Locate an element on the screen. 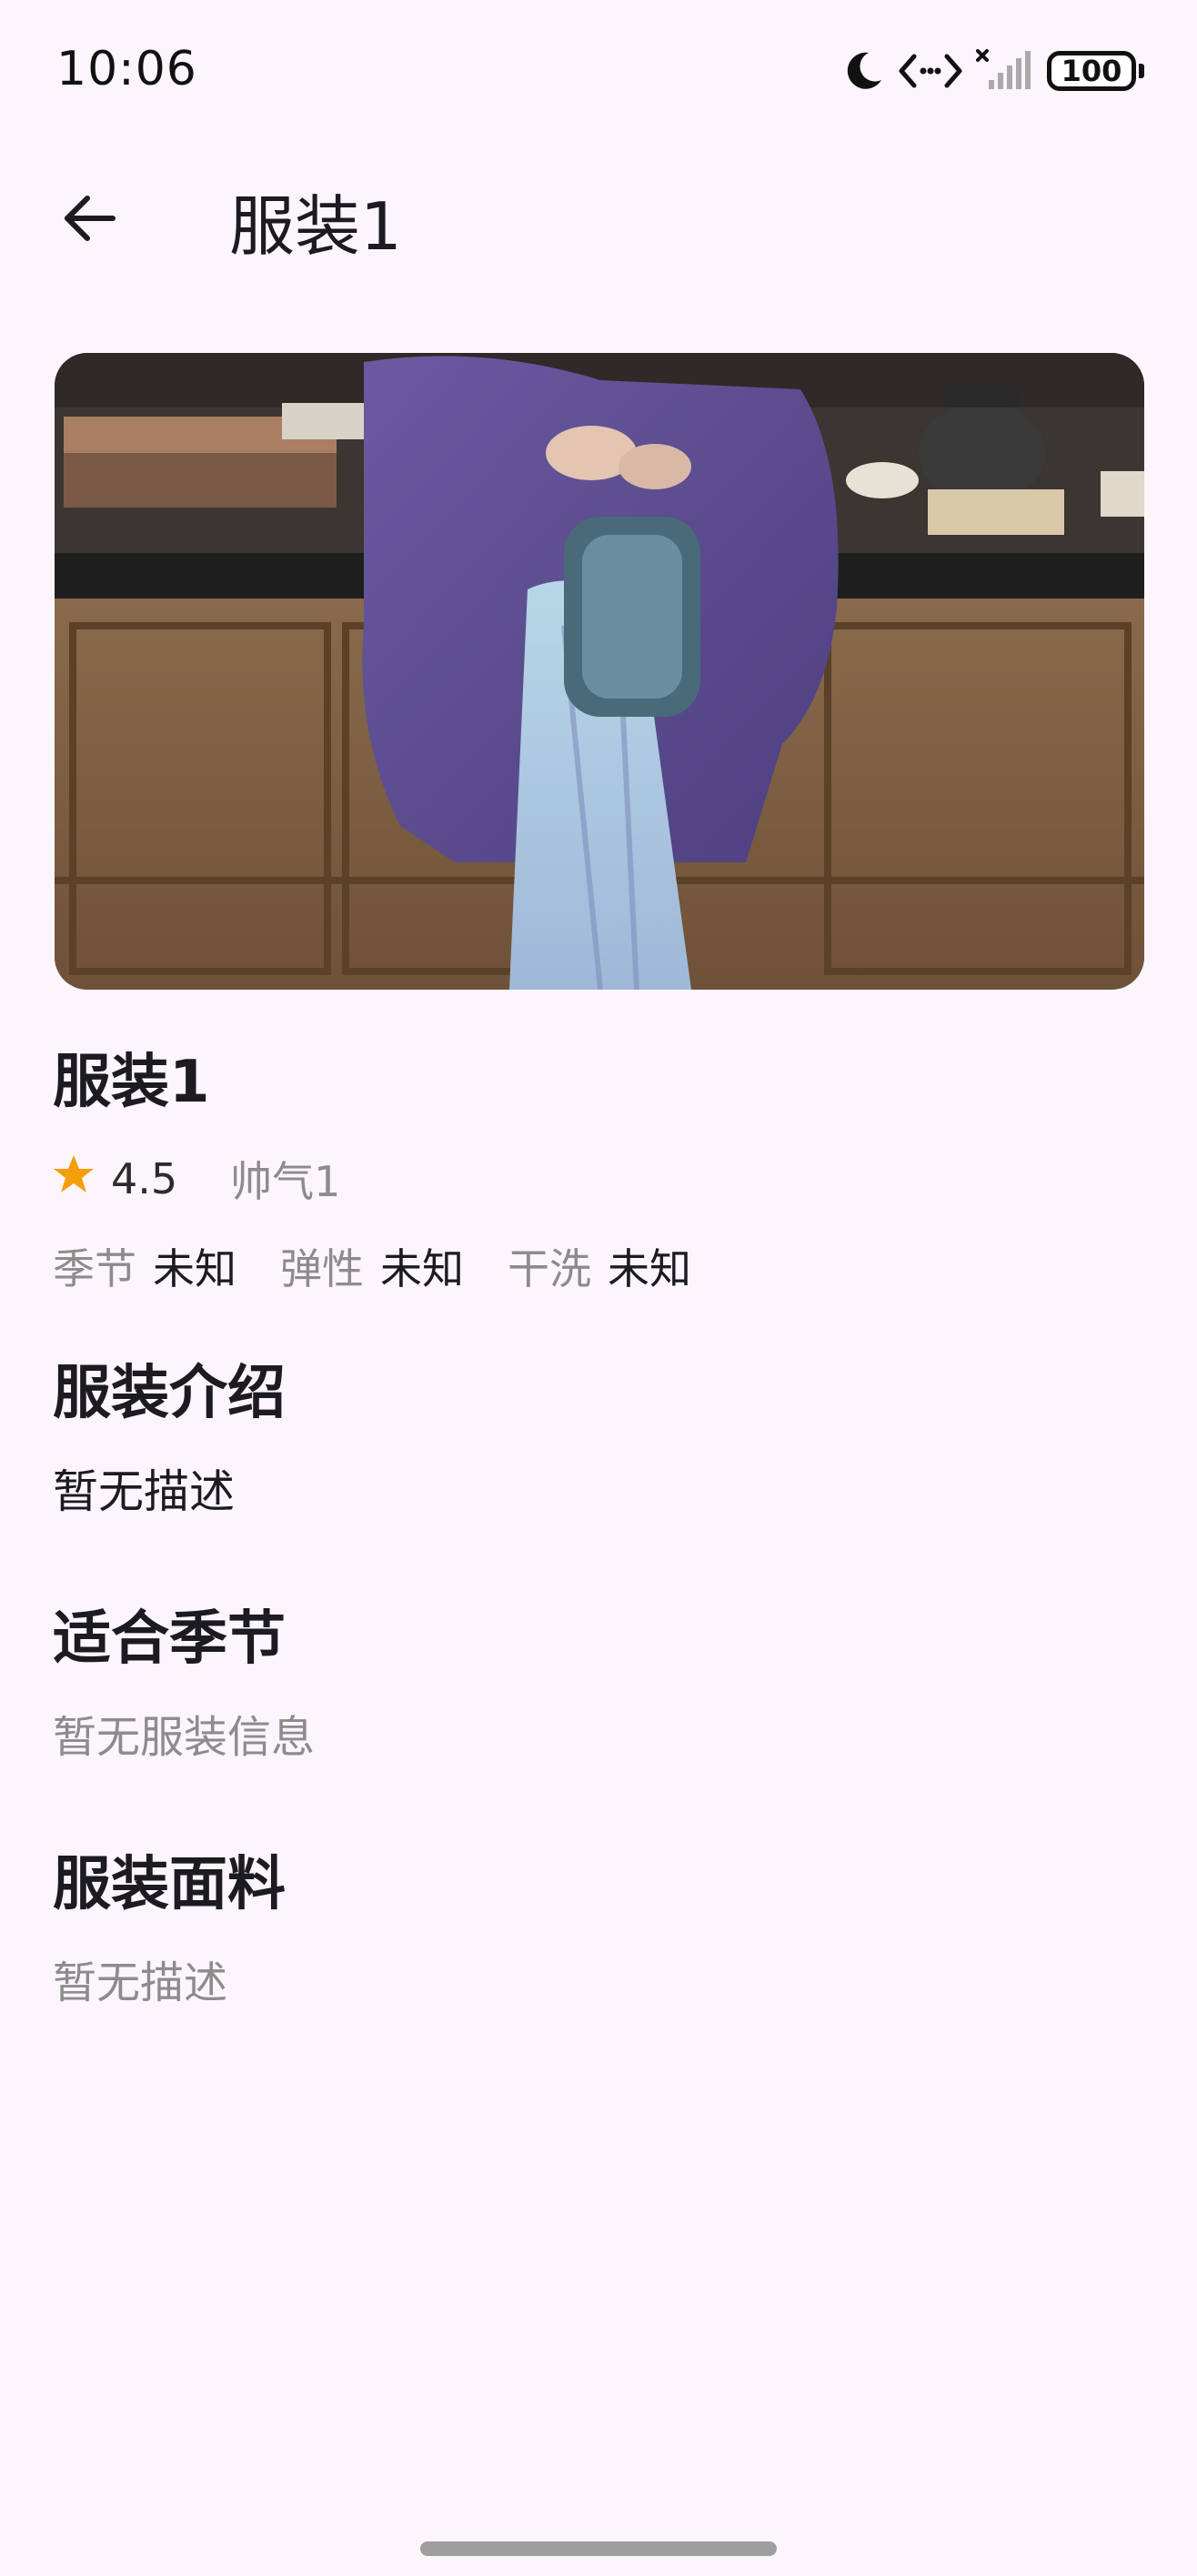  item-title: 服装1 is located at coordinates (131, 1082).